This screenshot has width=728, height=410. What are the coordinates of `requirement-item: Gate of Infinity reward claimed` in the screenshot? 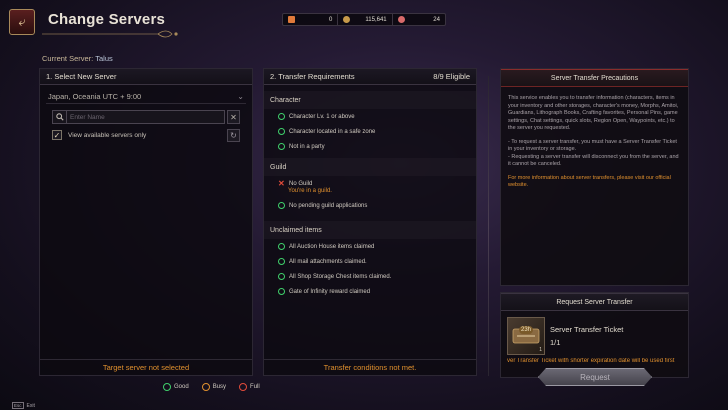 It's located at (370, 291).